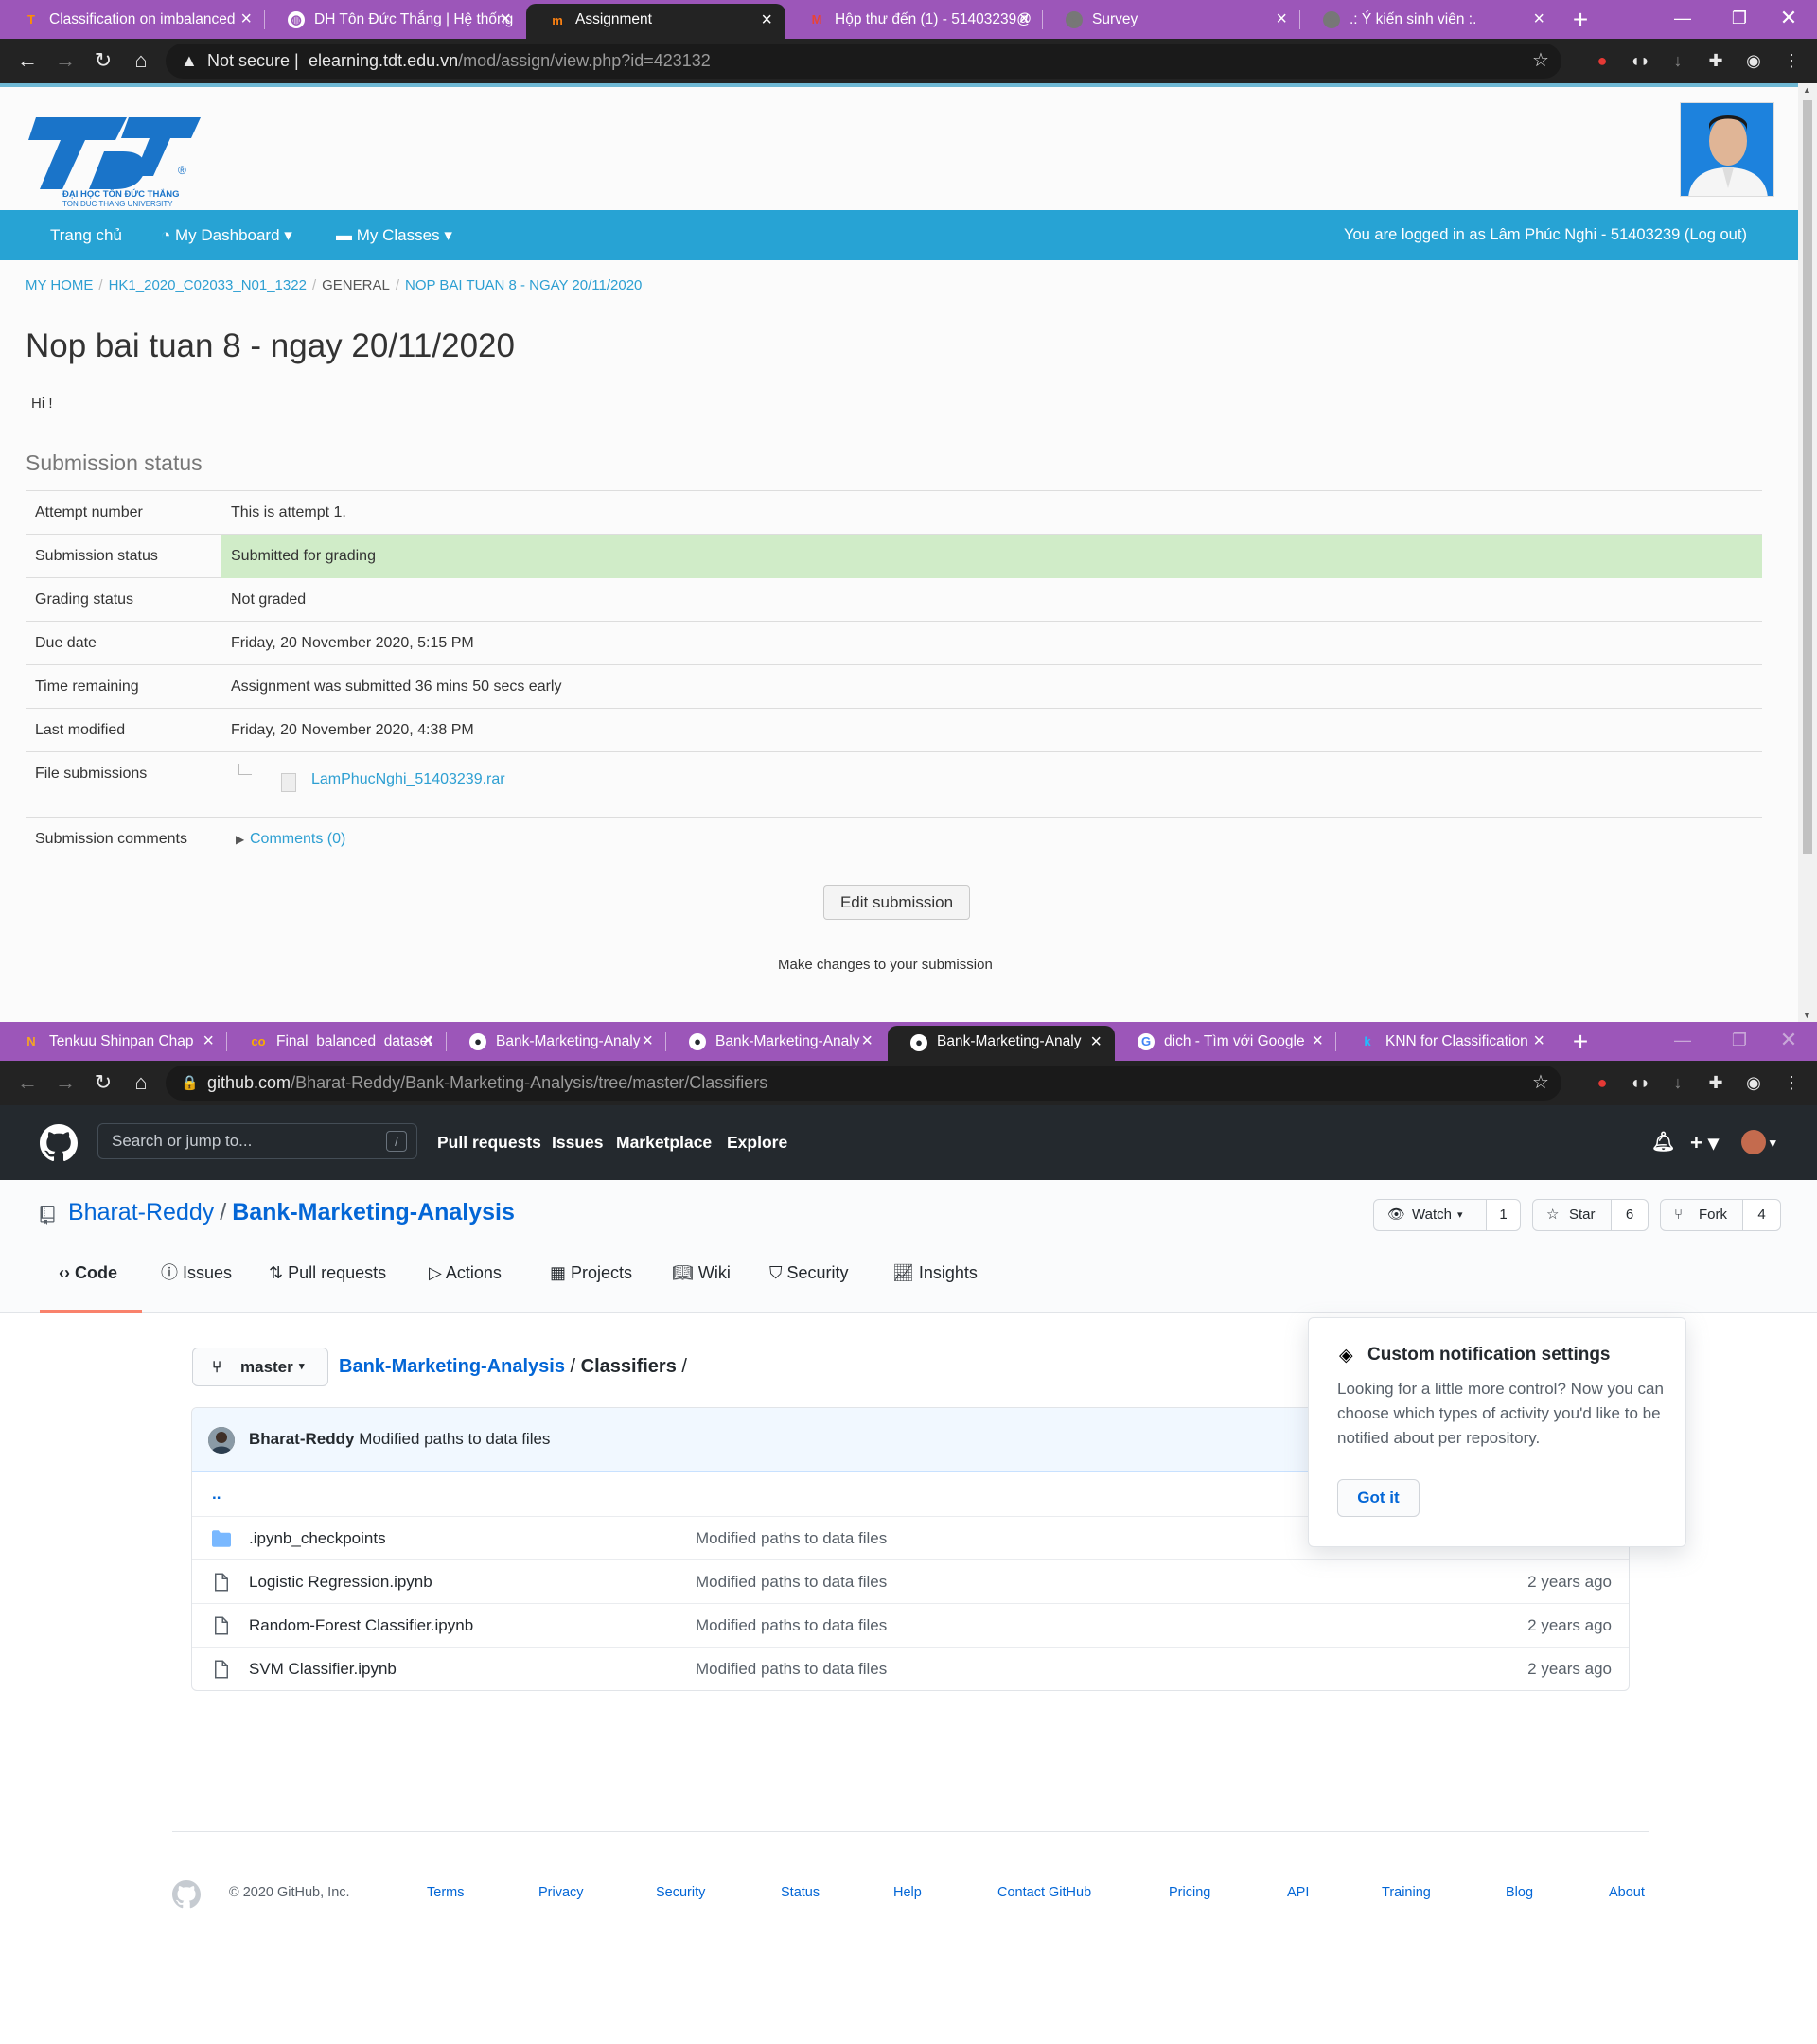 The height and width of the screenshot is (2044, 1817). What do you see at coordinates (523, 285) in the screenshot?
I see `breadcrumb-assignment: NOP BAI TUAN 8 - NGAY 20/11/2020` at bounding box center [523, 285].